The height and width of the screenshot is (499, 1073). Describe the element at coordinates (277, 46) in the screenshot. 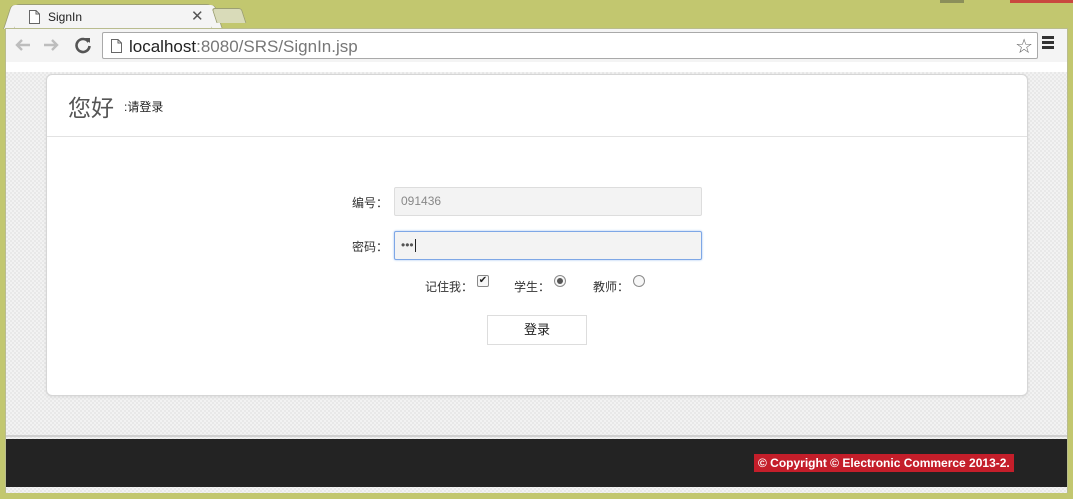

I see `url-path: :8080/SRS/SignIn.jsp` at that location.